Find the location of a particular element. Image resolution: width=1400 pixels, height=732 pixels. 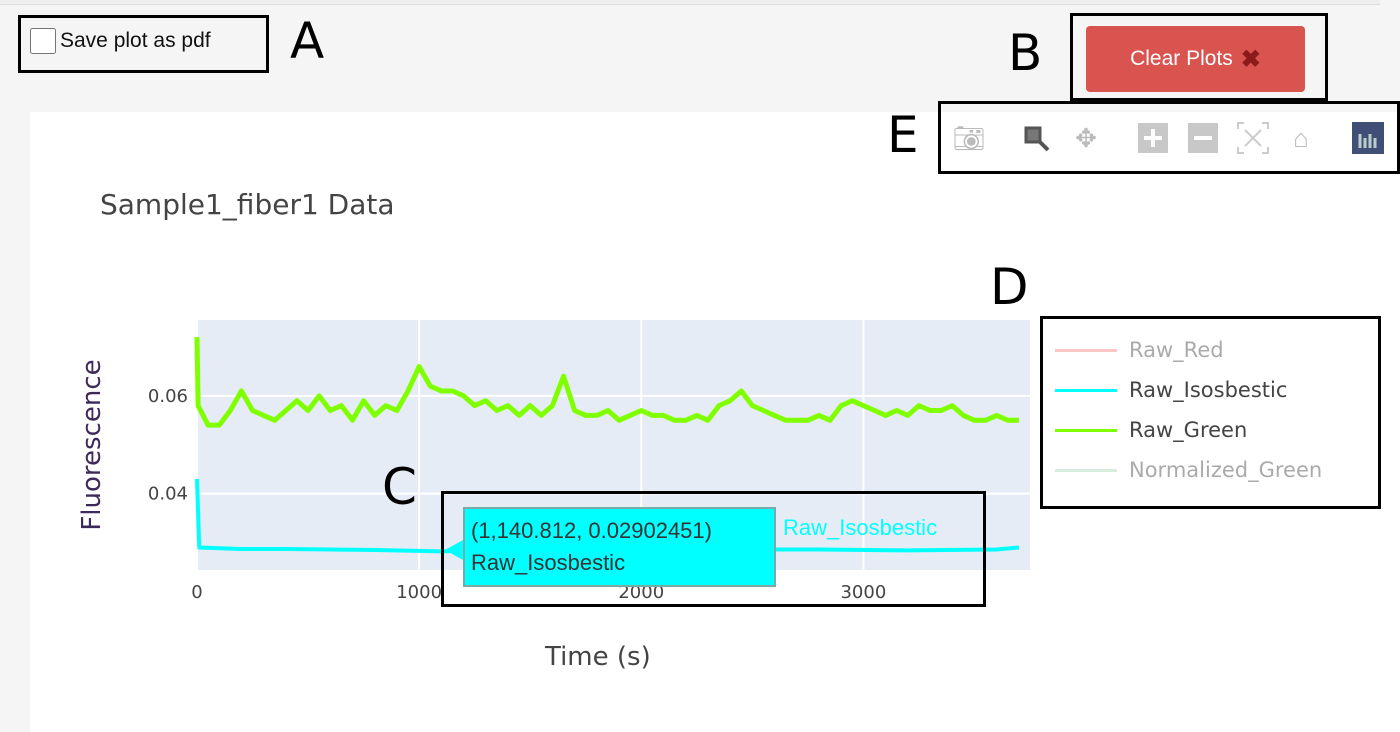

x-axis-title: Time (s) is located at coordinates (598, 657).